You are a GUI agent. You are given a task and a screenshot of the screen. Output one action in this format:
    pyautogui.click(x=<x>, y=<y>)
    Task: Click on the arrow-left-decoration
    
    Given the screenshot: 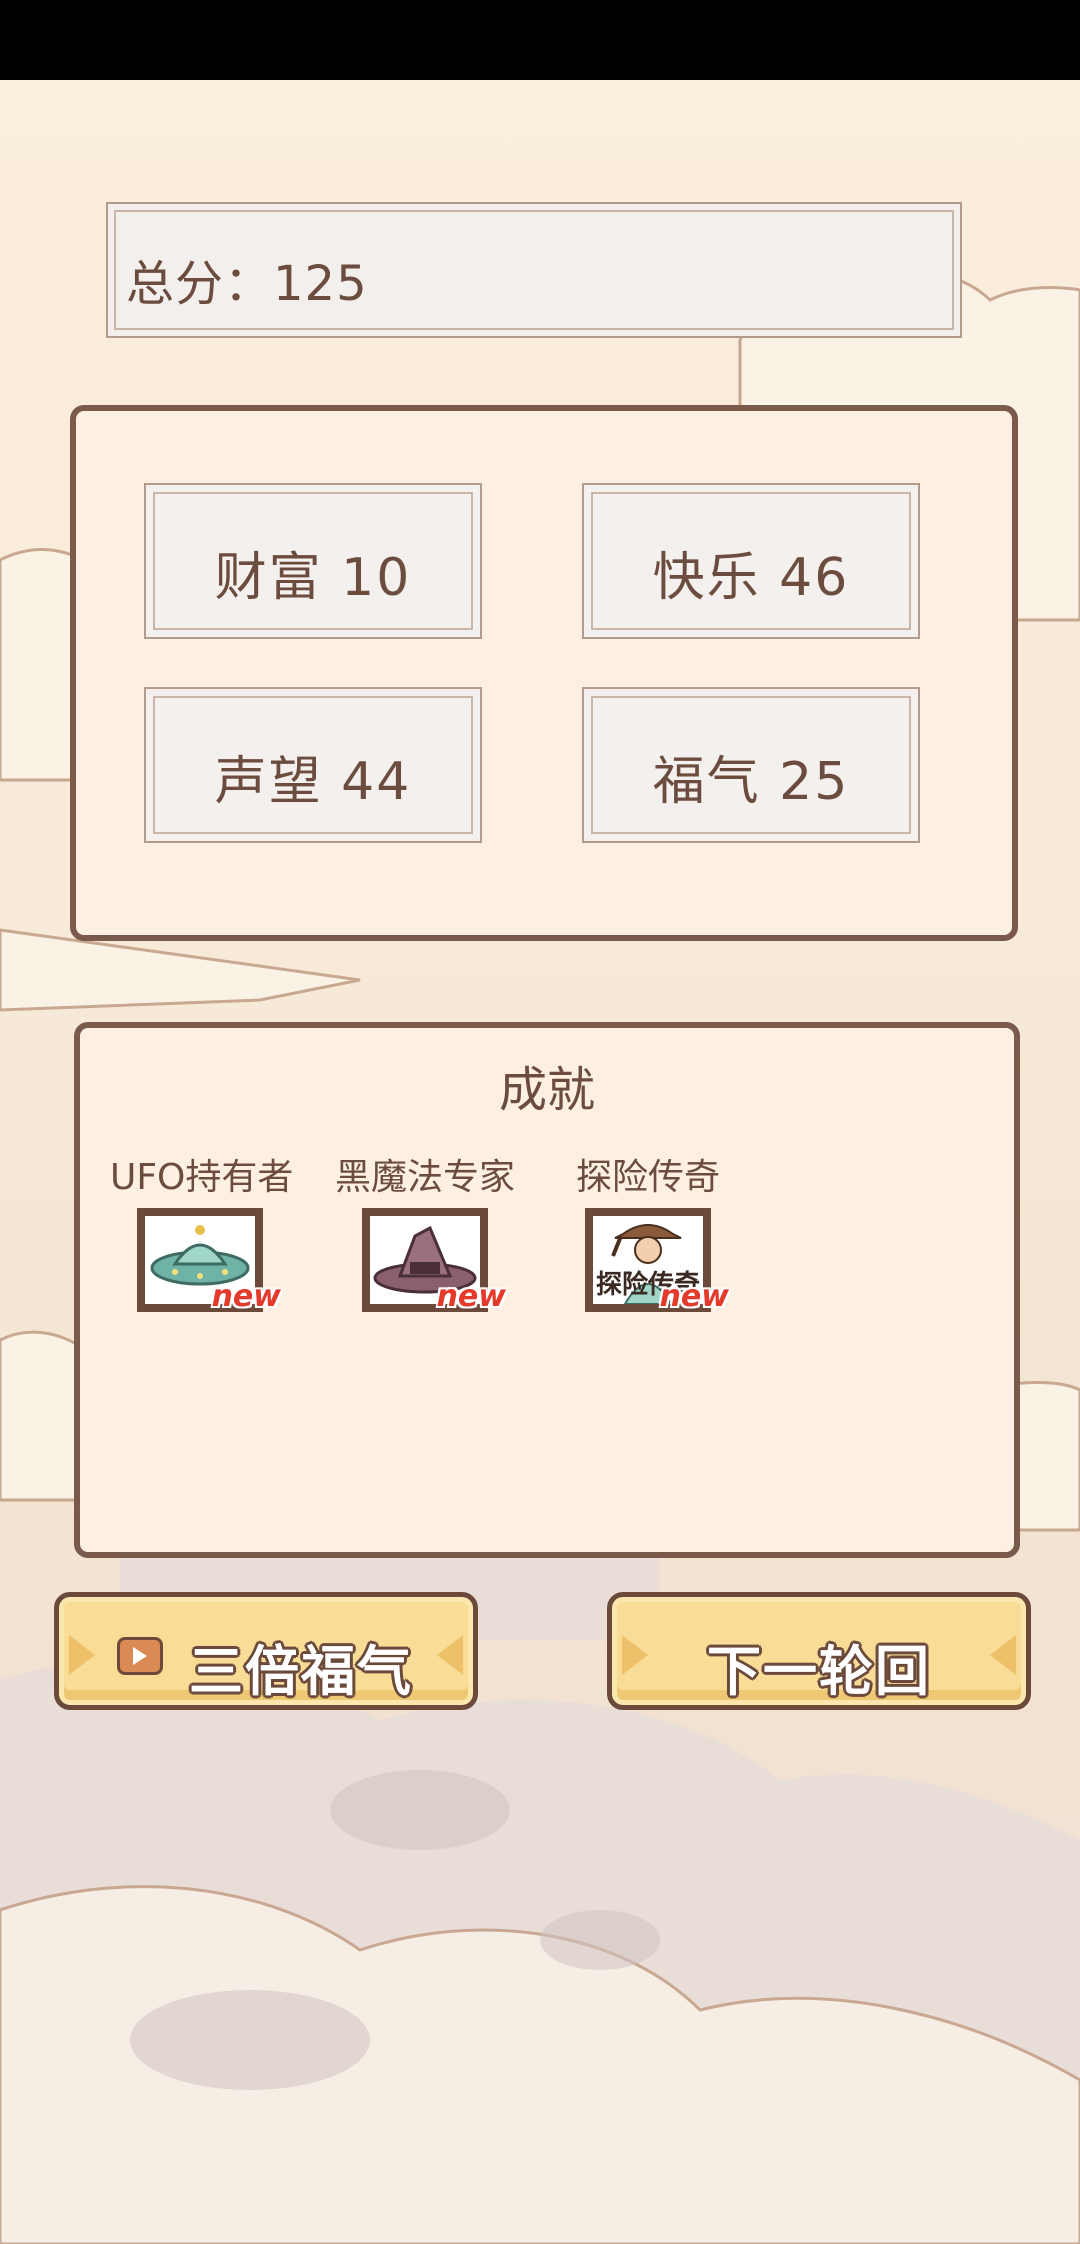 What is the action you would take?
    pyautogui.click(x=82, y=1655)
    